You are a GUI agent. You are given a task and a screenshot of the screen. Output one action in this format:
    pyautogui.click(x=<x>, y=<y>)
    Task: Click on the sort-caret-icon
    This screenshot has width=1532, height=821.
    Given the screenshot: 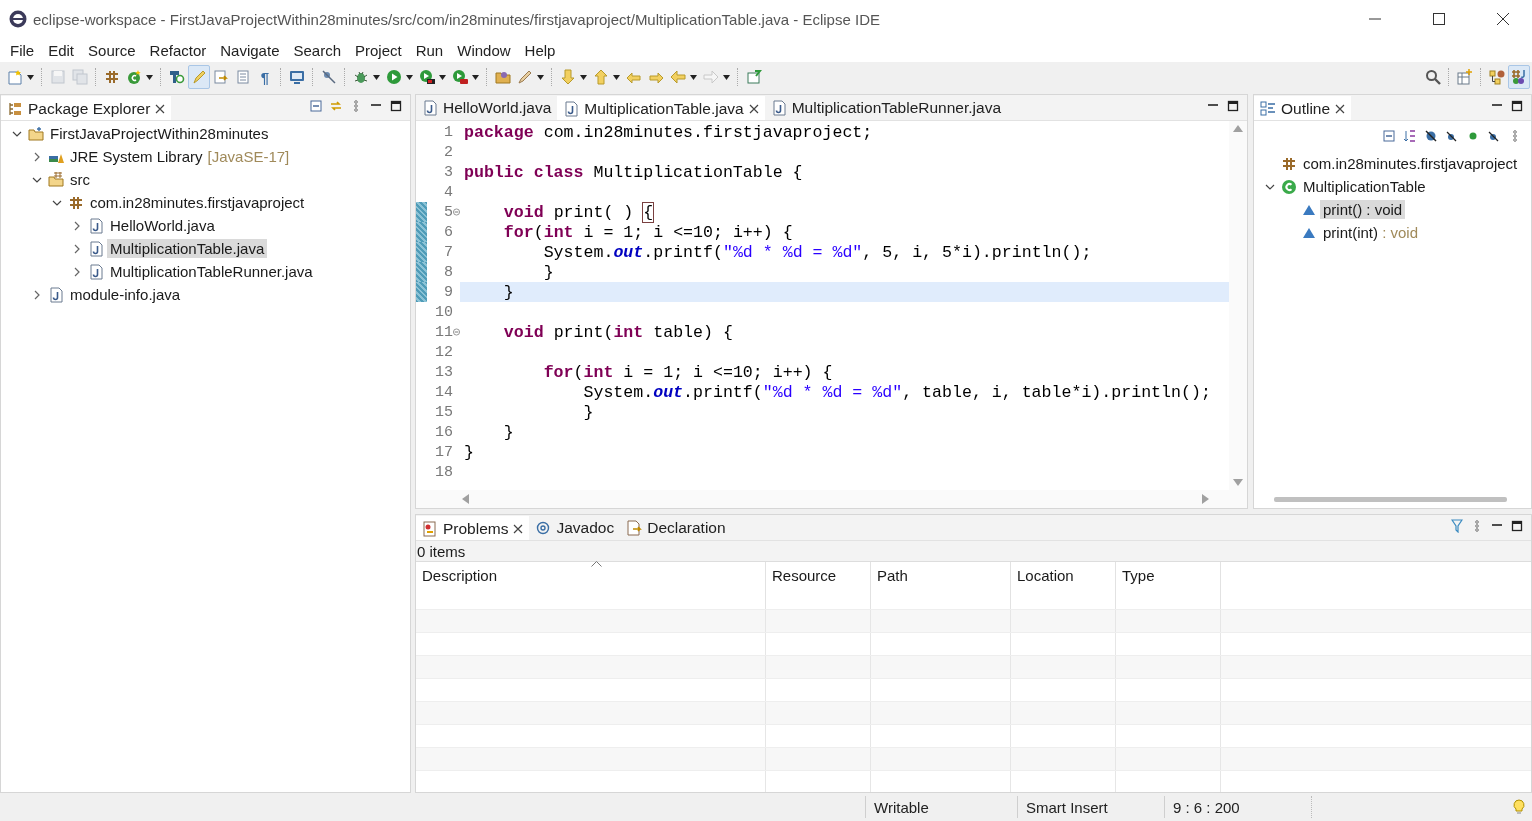 What is the action you would take?
    pyautogui.click(x=596, y=564)
    